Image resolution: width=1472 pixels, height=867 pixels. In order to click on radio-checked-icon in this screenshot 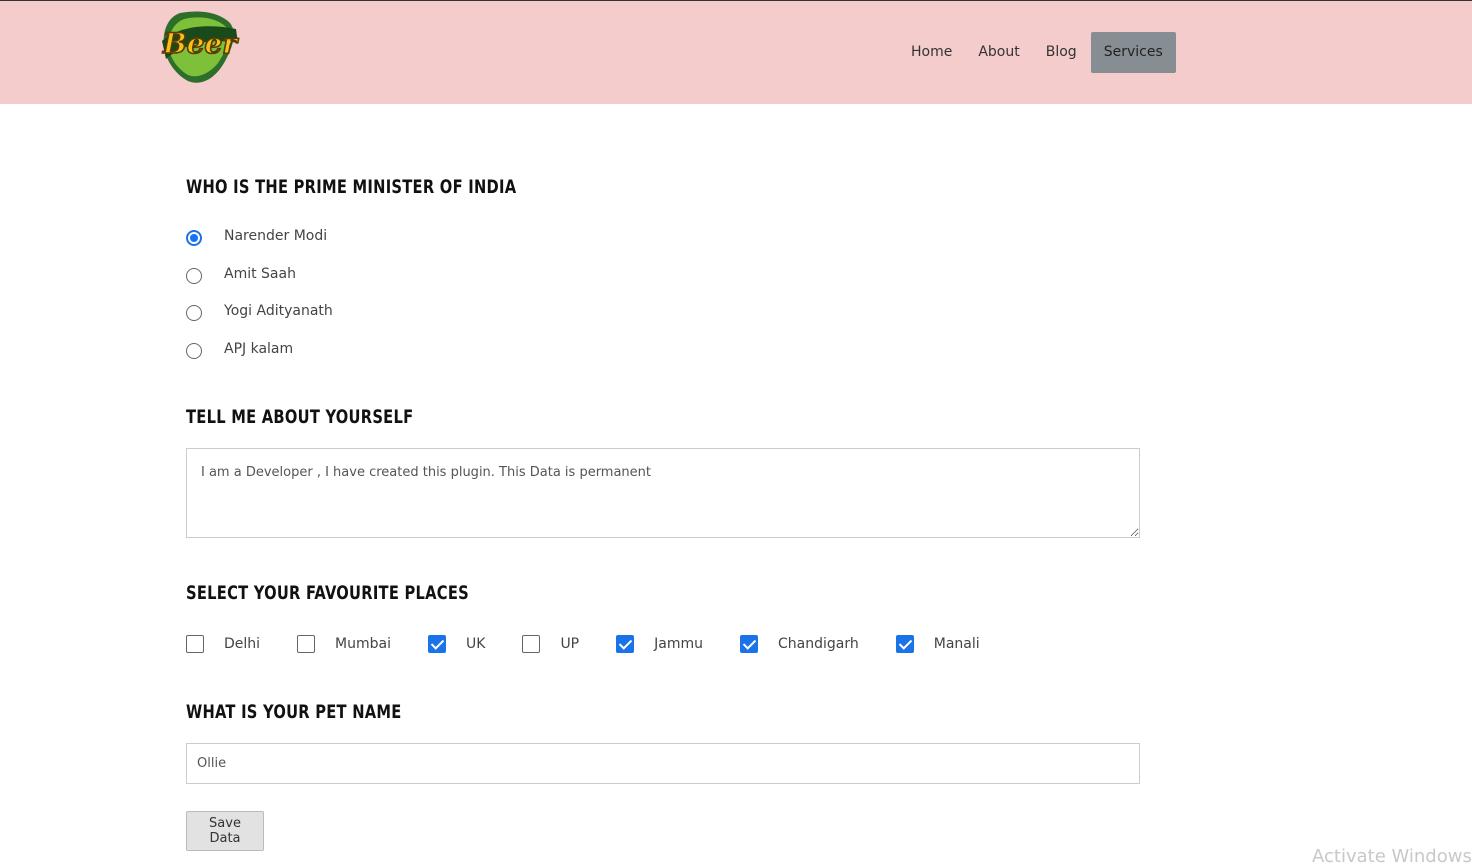, I will do `click(194, 238)`.